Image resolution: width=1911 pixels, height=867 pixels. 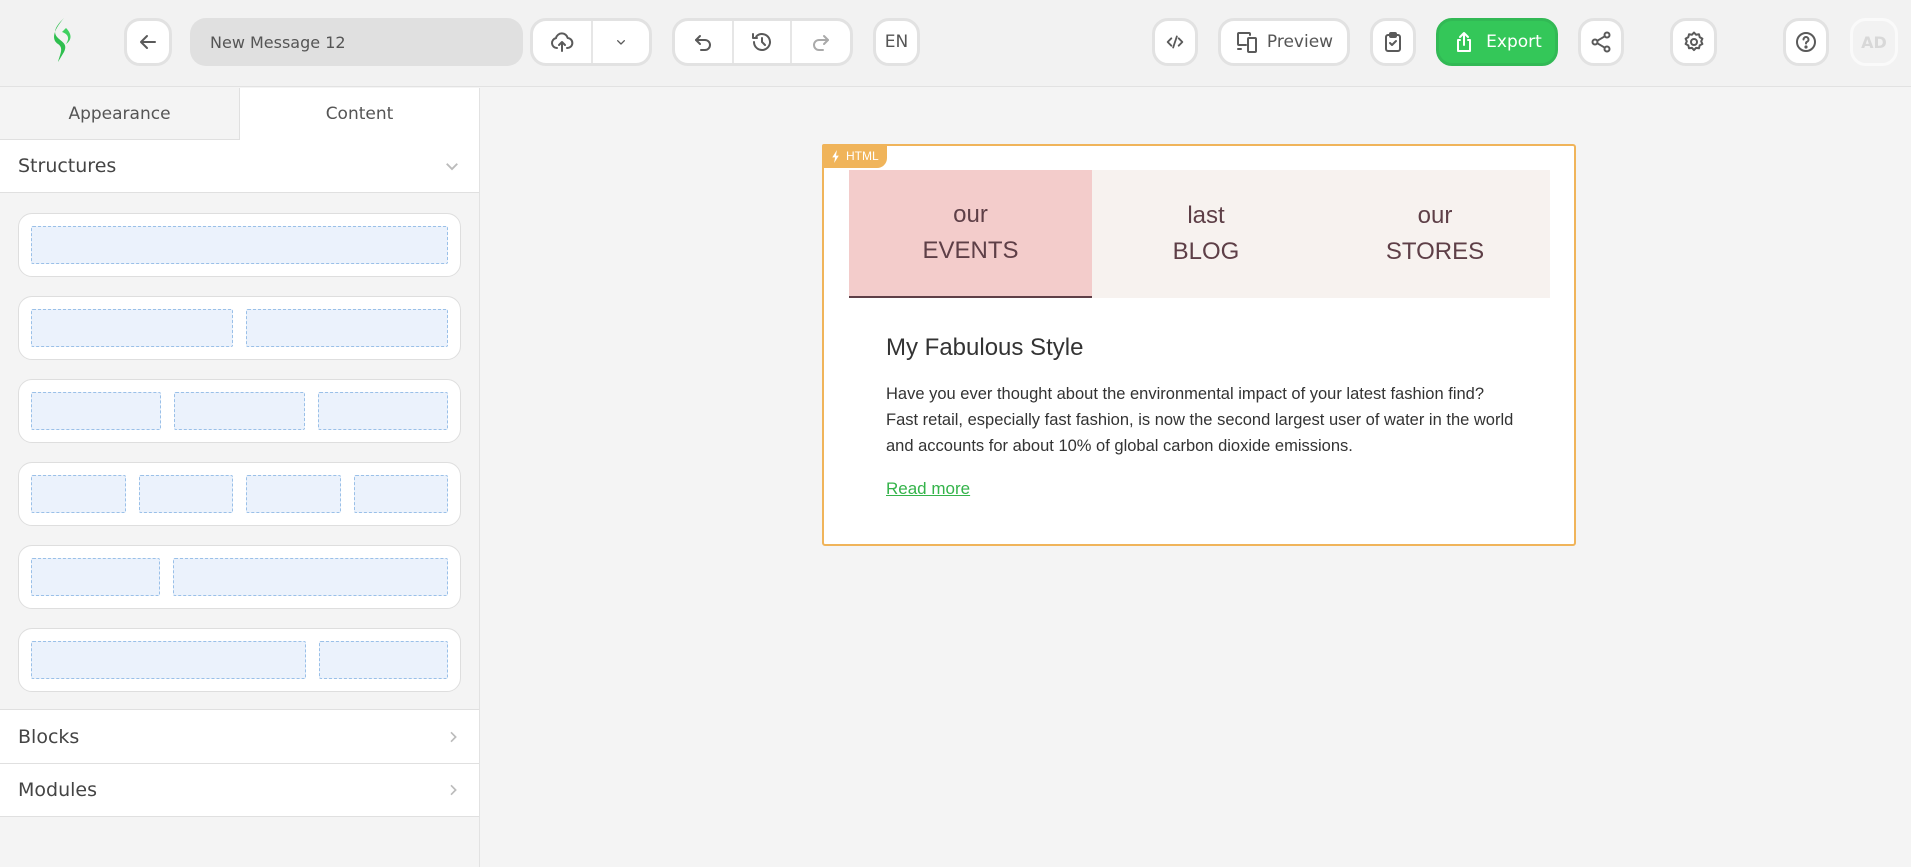 I want to click on cloud-upload-icon, so click(x=562, y=42).